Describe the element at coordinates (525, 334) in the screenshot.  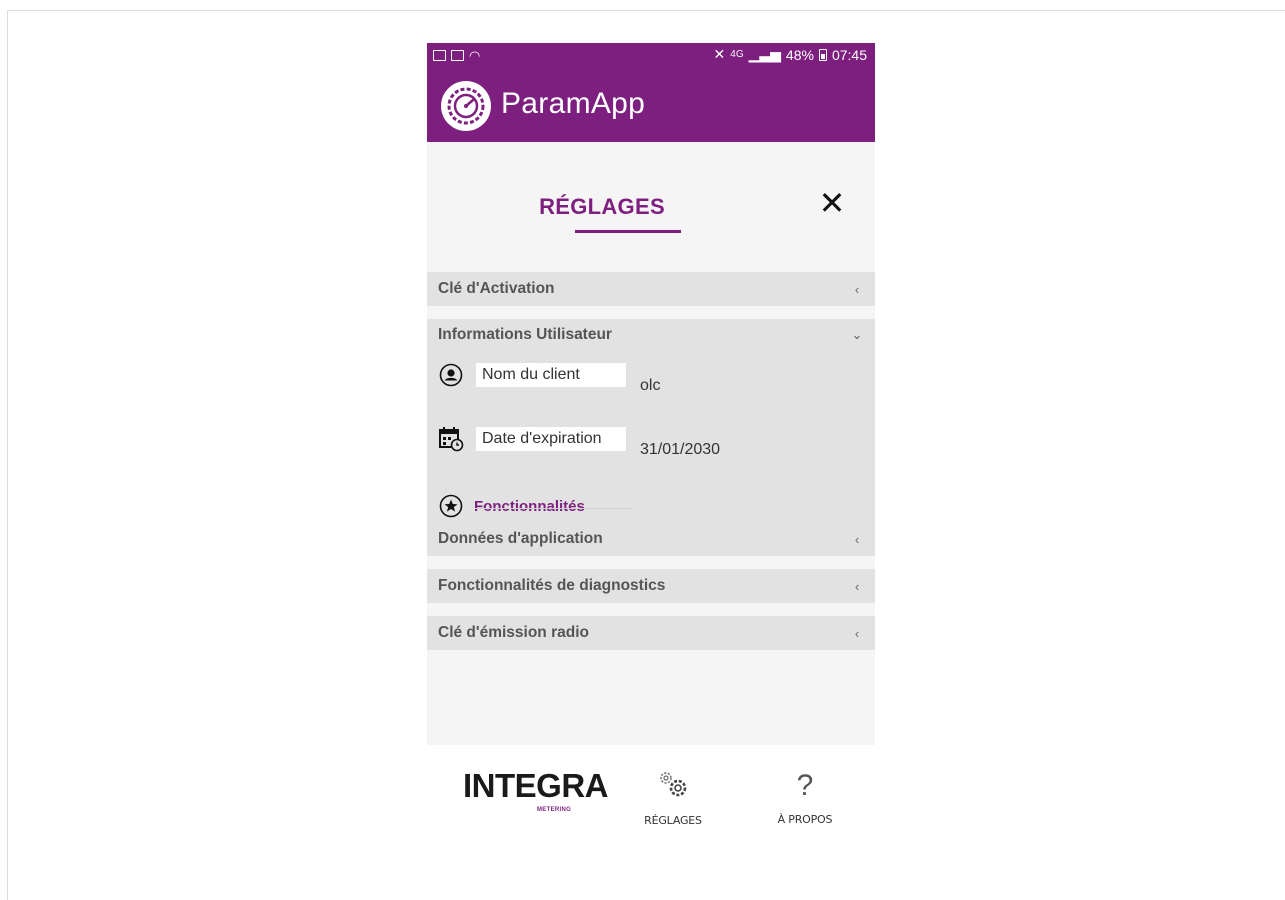
I see `section-label: Informations Utilisateur` at that location.